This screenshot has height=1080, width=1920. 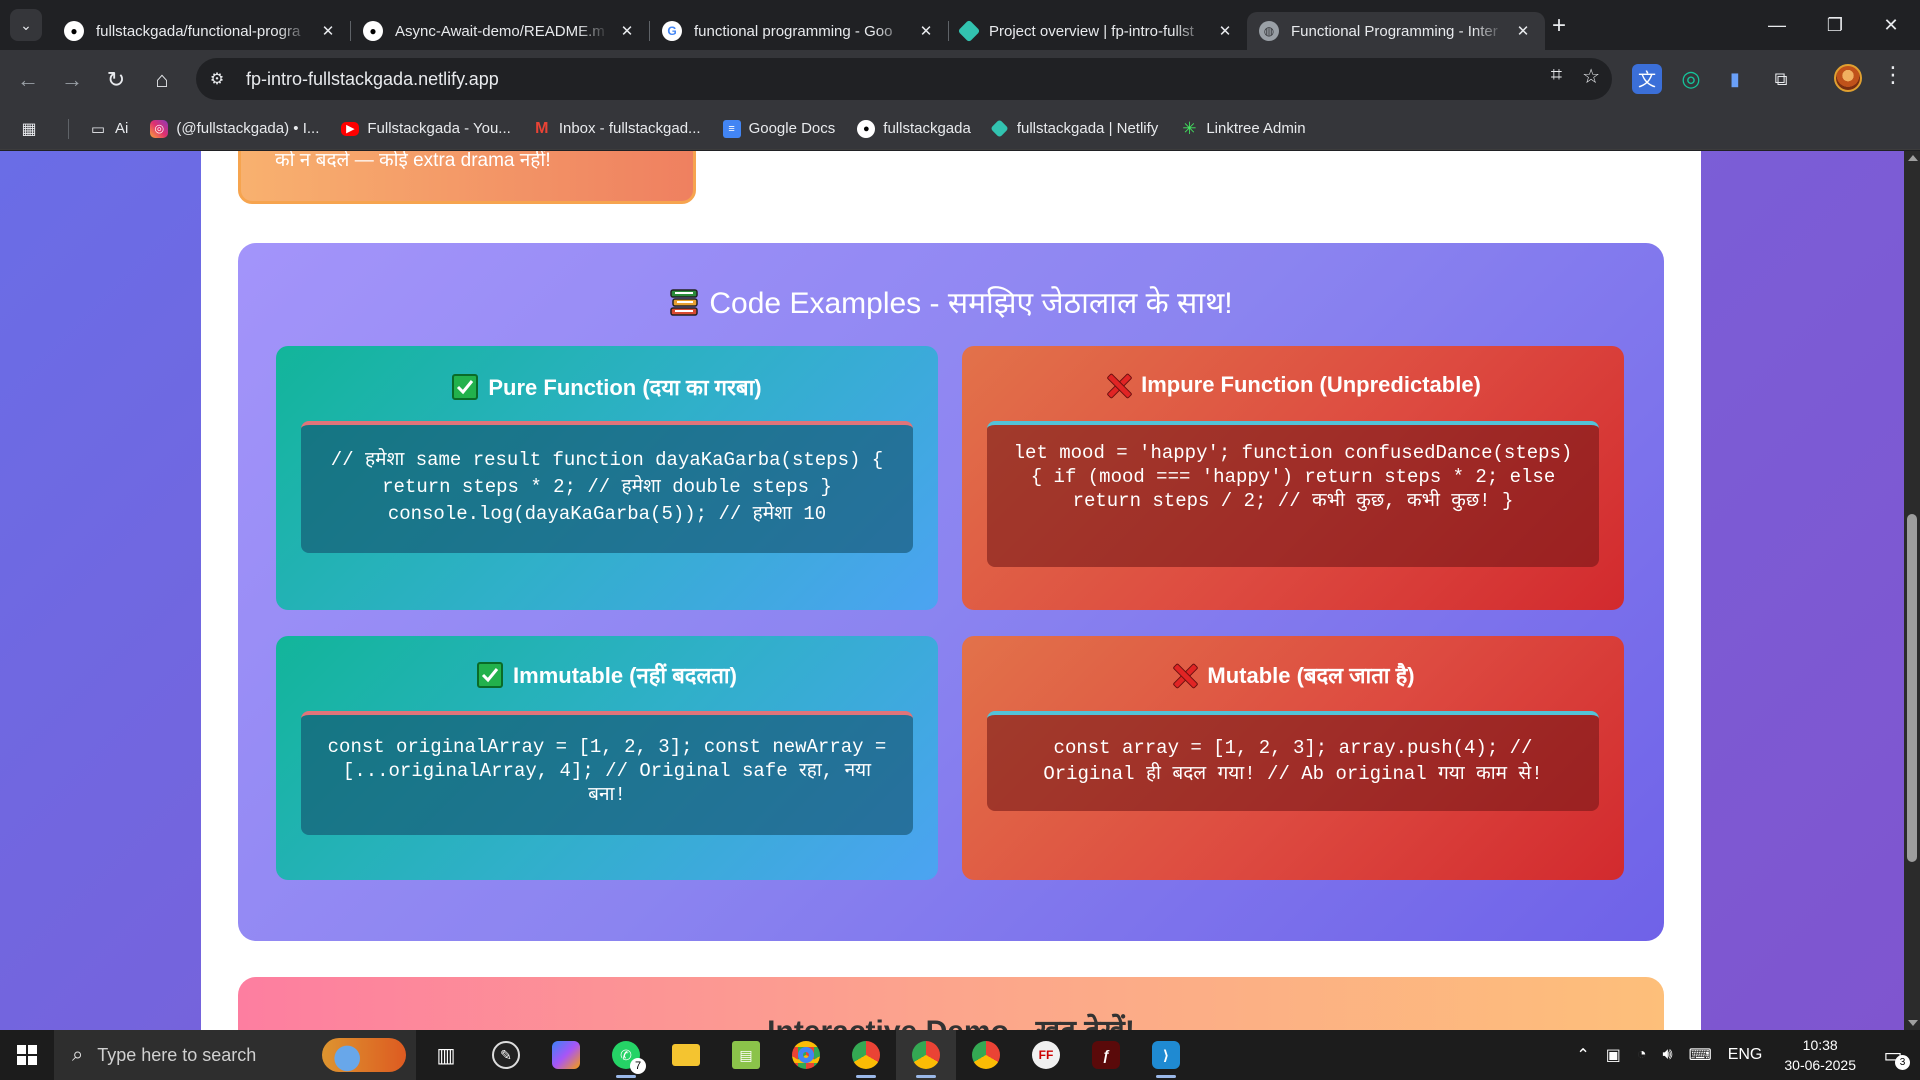 I want to click on extensions-puzzle-icon: ⧉, so click(x=1781, y=79).